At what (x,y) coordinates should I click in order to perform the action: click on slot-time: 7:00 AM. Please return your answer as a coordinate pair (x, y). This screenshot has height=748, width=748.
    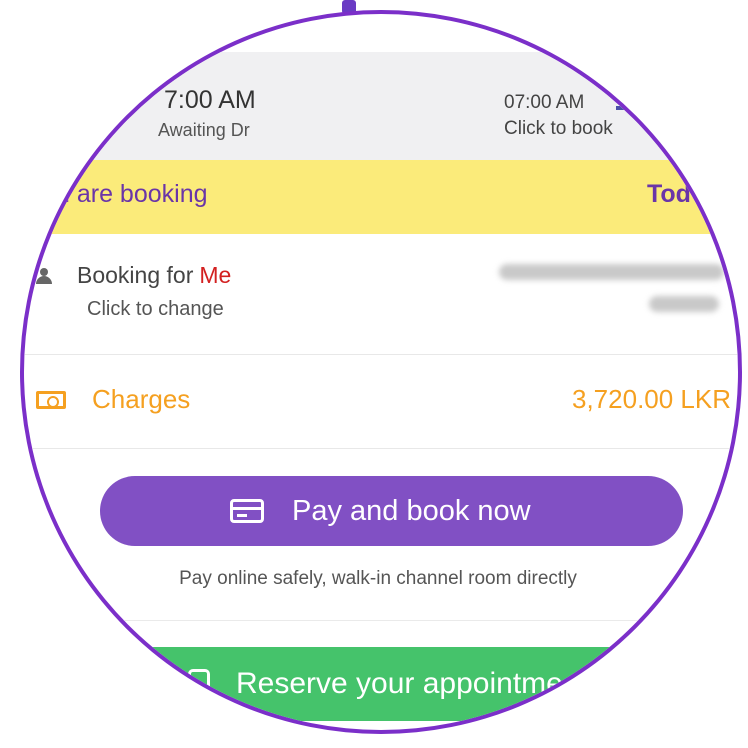
    Looking at the image, I should click on (210, 100).